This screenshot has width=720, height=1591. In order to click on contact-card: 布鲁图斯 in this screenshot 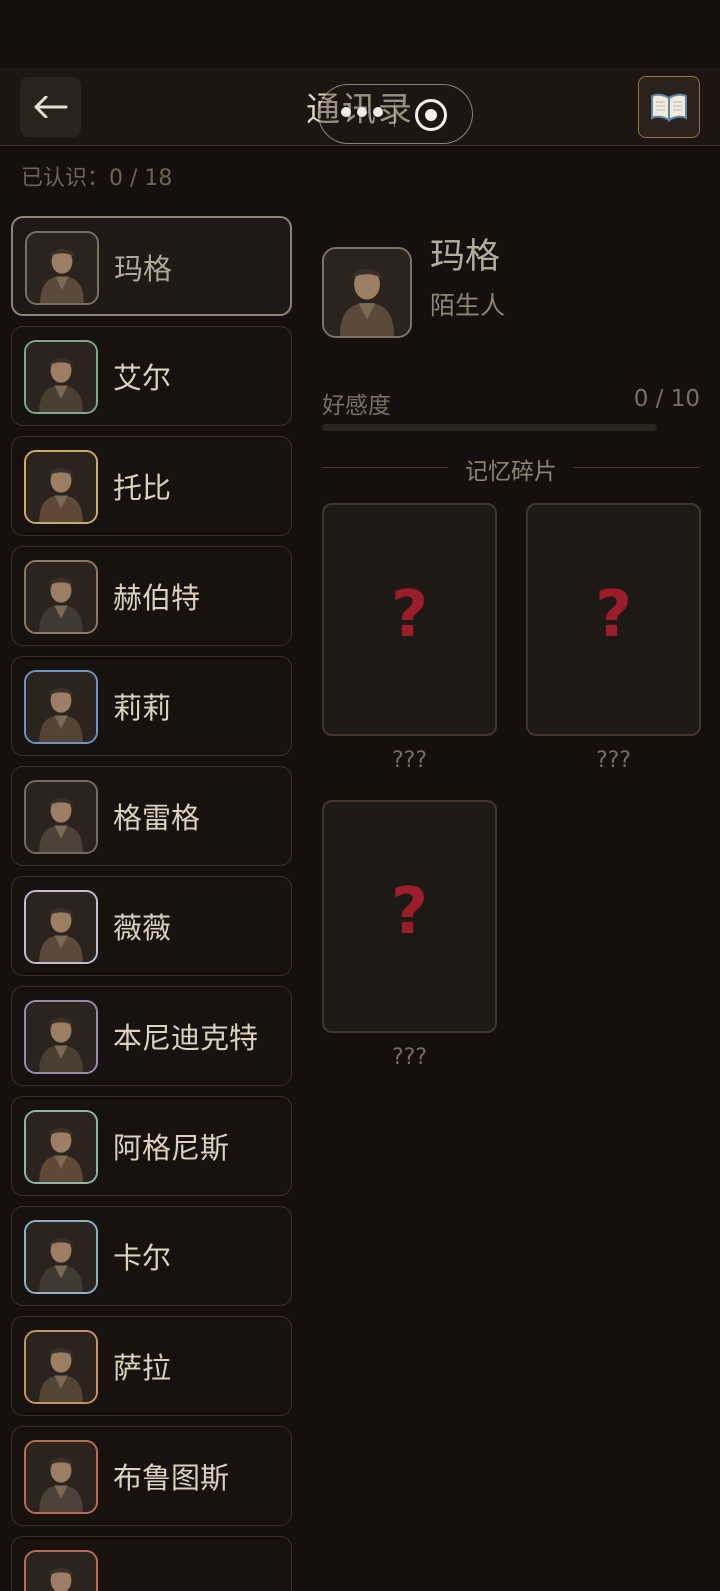, I will do `click(151, 1476)`.